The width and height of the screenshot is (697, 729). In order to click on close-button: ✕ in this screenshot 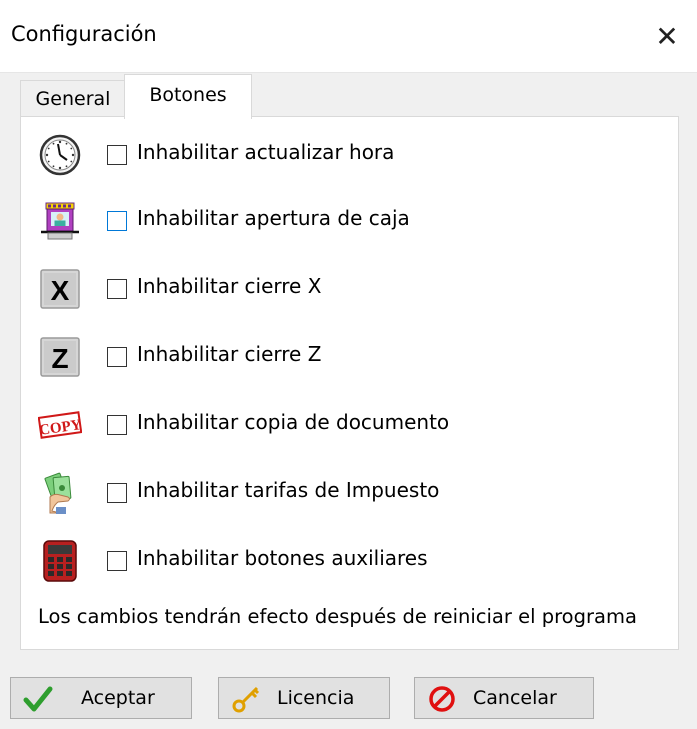, I will do `click(667, 36)`.